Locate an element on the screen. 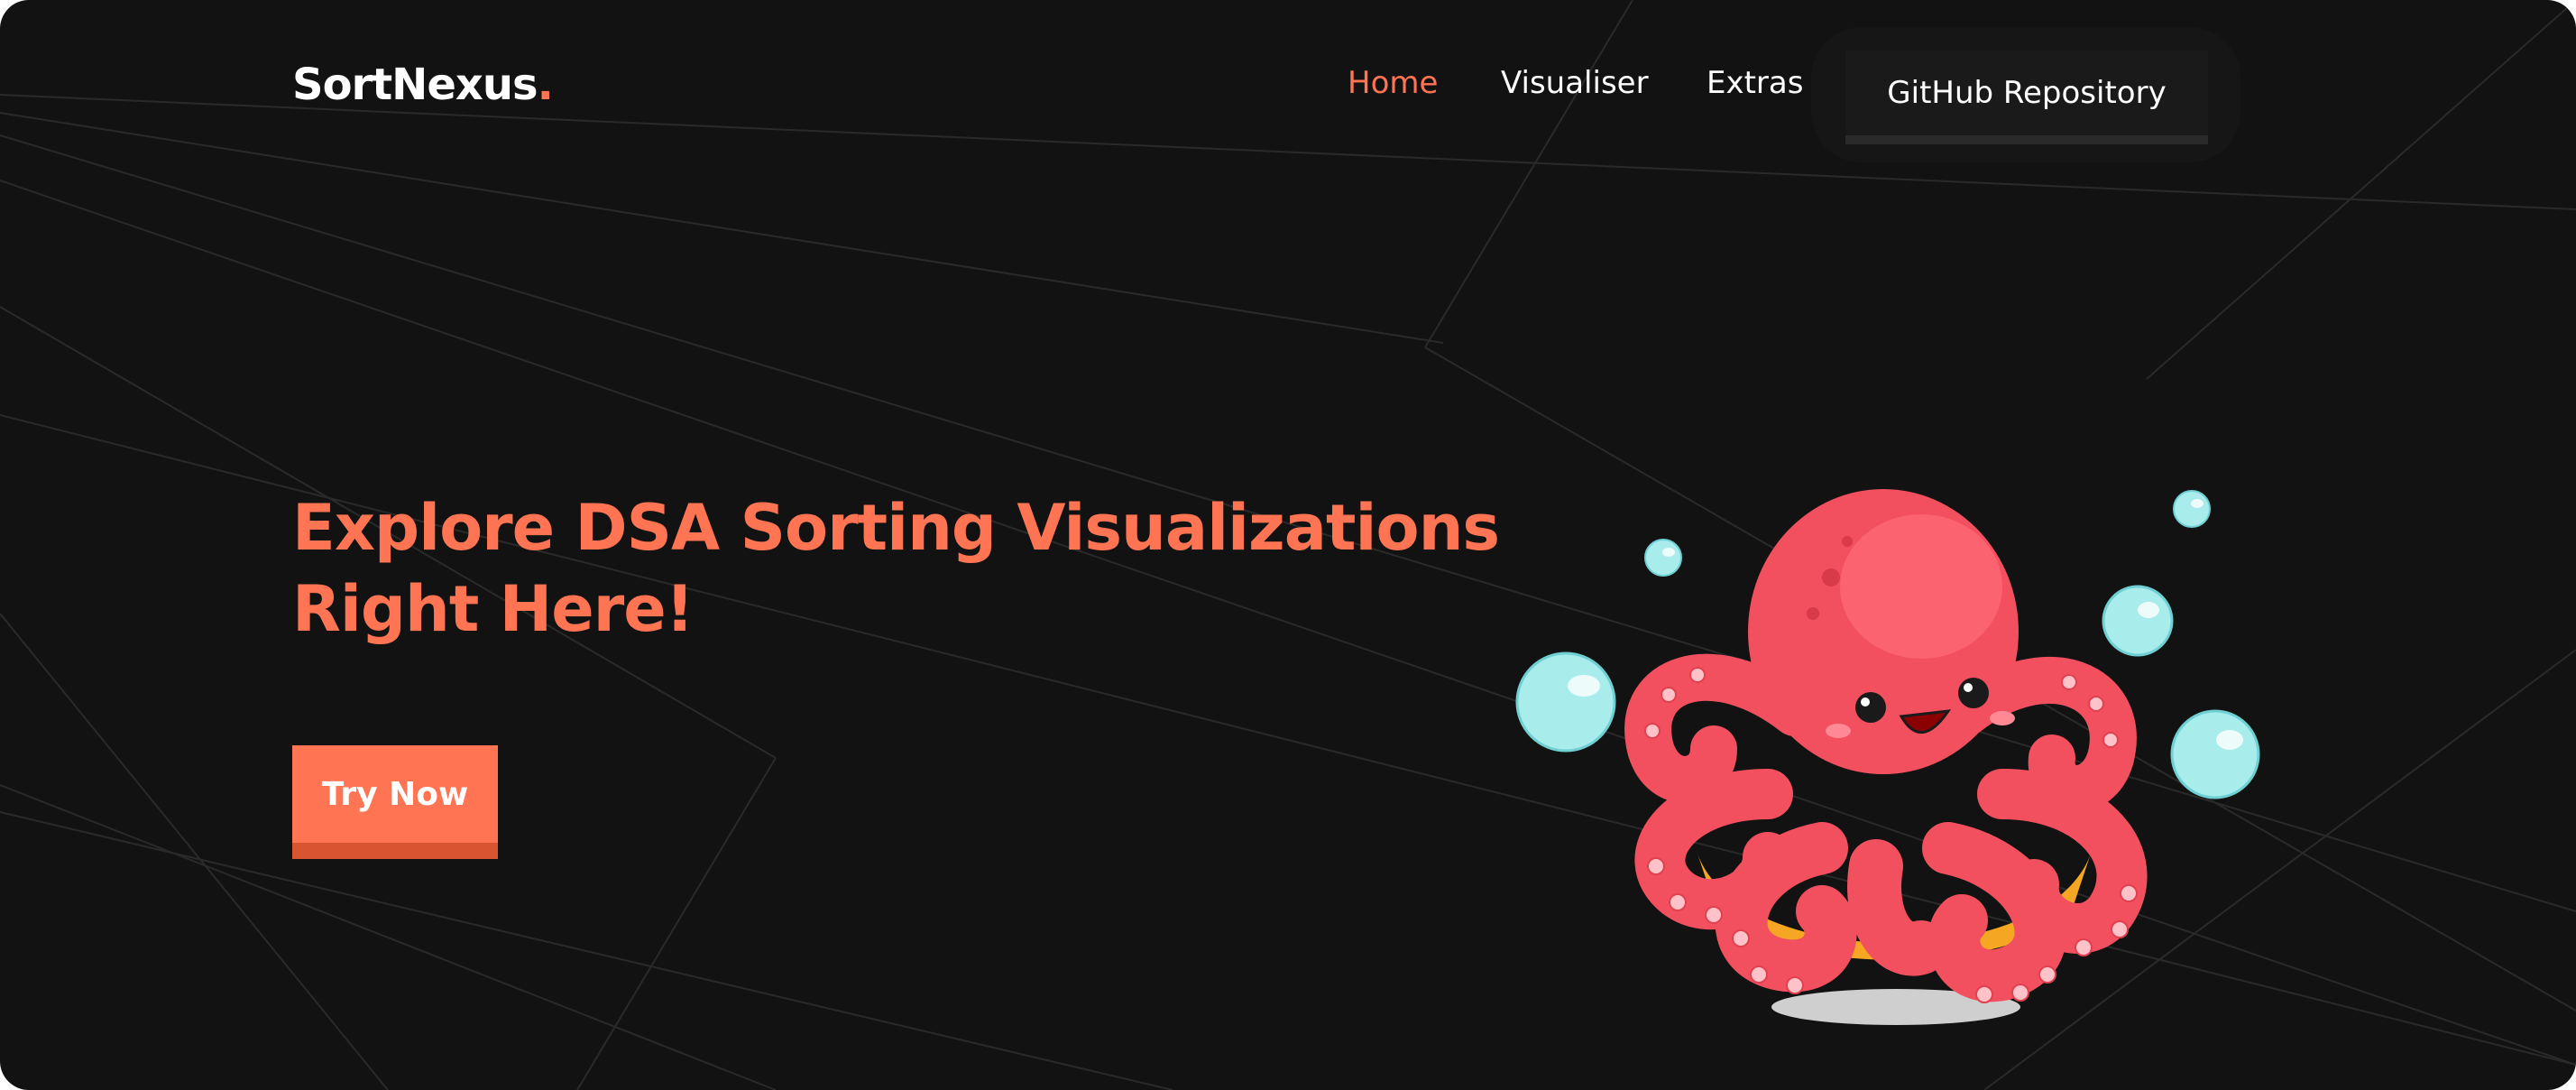  github-repository-button: GitHub Repository is located at coordinates (2027, 98).